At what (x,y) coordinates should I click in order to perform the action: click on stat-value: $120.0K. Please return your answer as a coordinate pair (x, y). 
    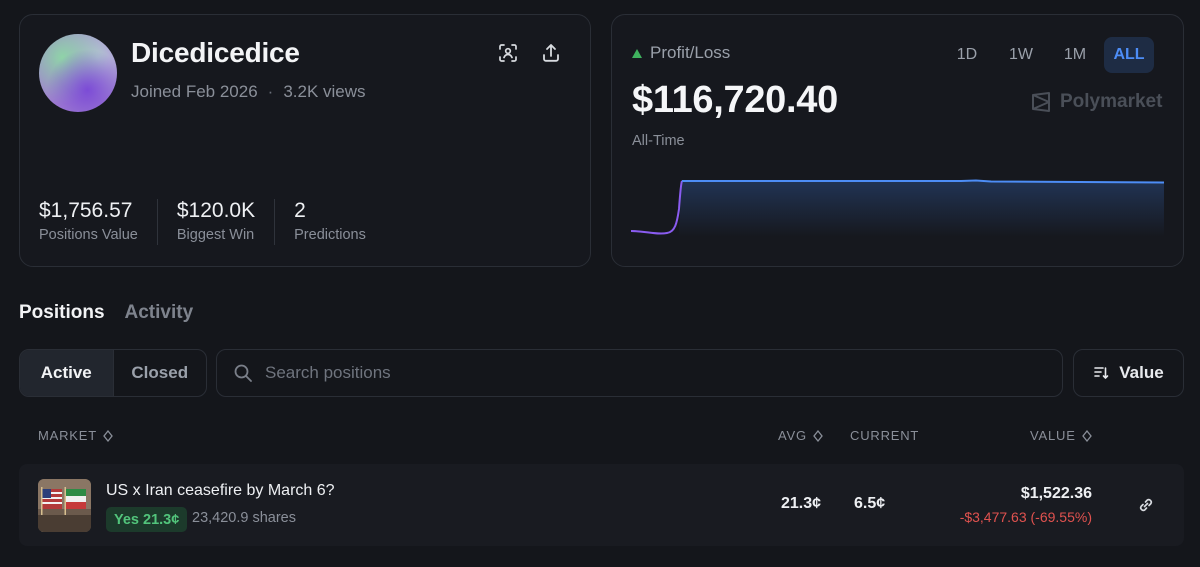
    Looking at the image, I should click on (216, 210).